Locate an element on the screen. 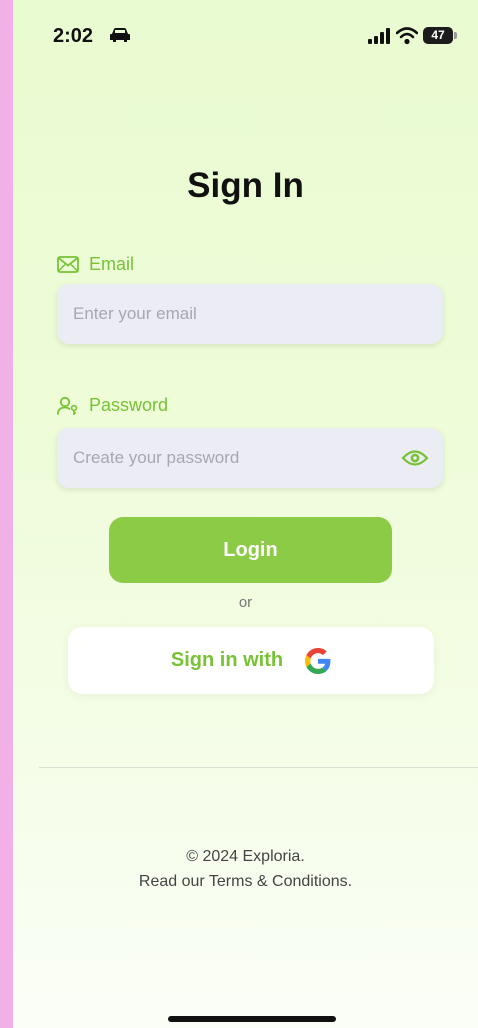 This screenshot has height=1028, width=478. battery-indicator: 47 is located at coordinates (438, 35).